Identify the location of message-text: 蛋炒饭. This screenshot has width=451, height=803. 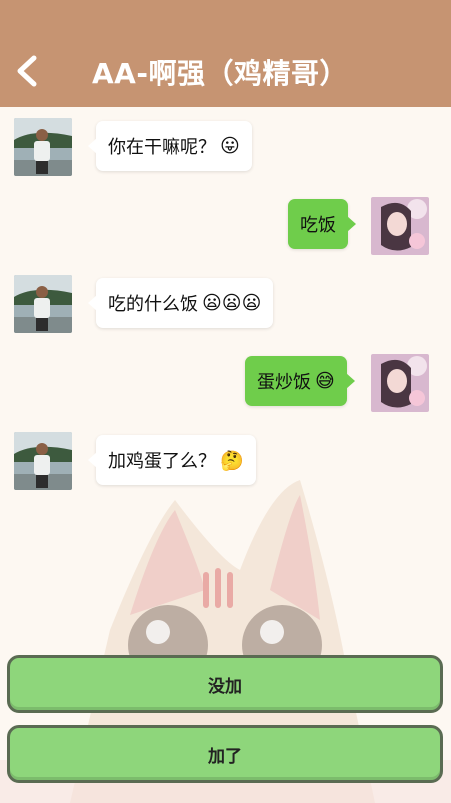
(284, 382).